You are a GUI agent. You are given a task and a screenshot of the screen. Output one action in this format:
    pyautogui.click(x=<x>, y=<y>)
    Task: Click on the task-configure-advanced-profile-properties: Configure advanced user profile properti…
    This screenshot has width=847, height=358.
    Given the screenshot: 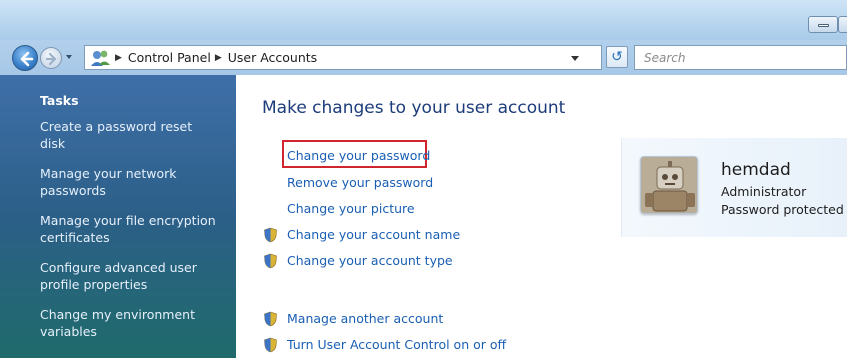 What is the action you would take?
    pyautogui.click(x=130, y=276)
    